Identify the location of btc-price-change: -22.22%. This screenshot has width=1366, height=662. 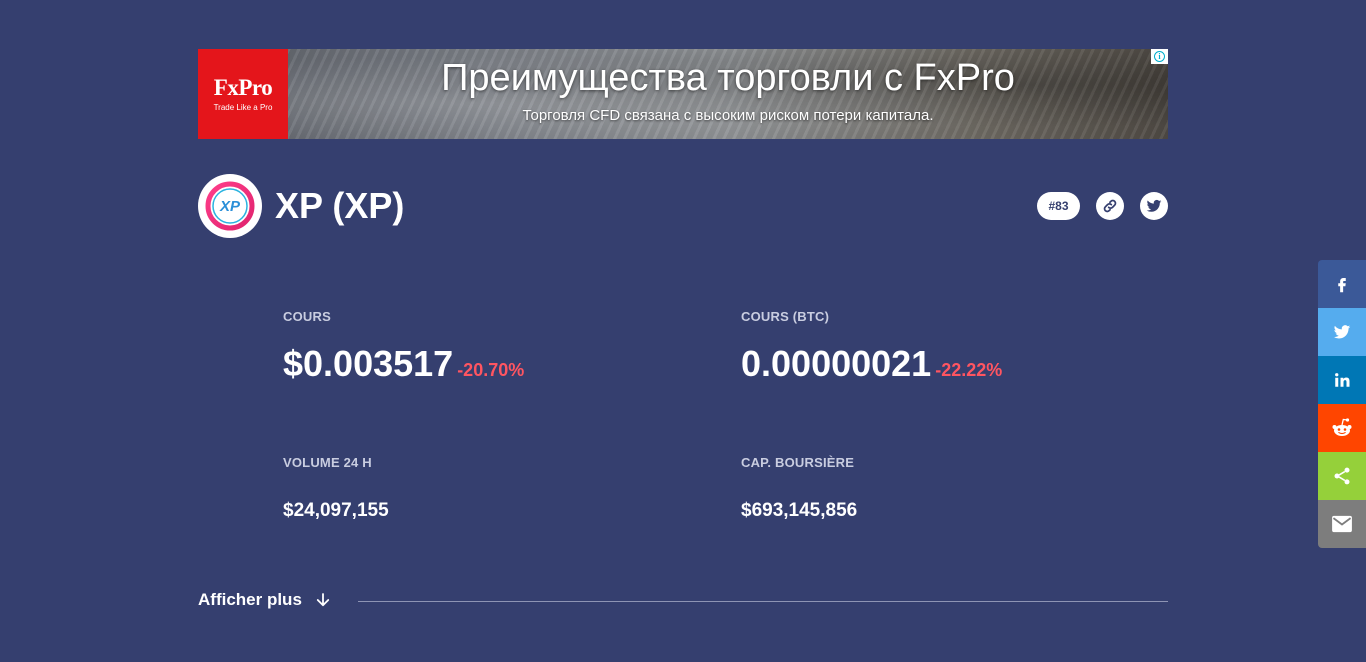
(969, 370).